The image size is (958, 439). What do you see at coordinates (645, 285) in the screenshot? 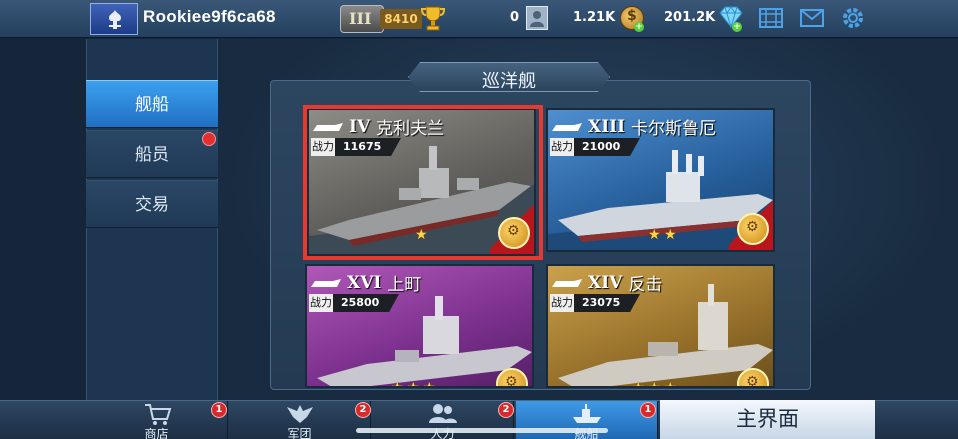
I see `ship-name: 反击` at bounding box center [645, 285].